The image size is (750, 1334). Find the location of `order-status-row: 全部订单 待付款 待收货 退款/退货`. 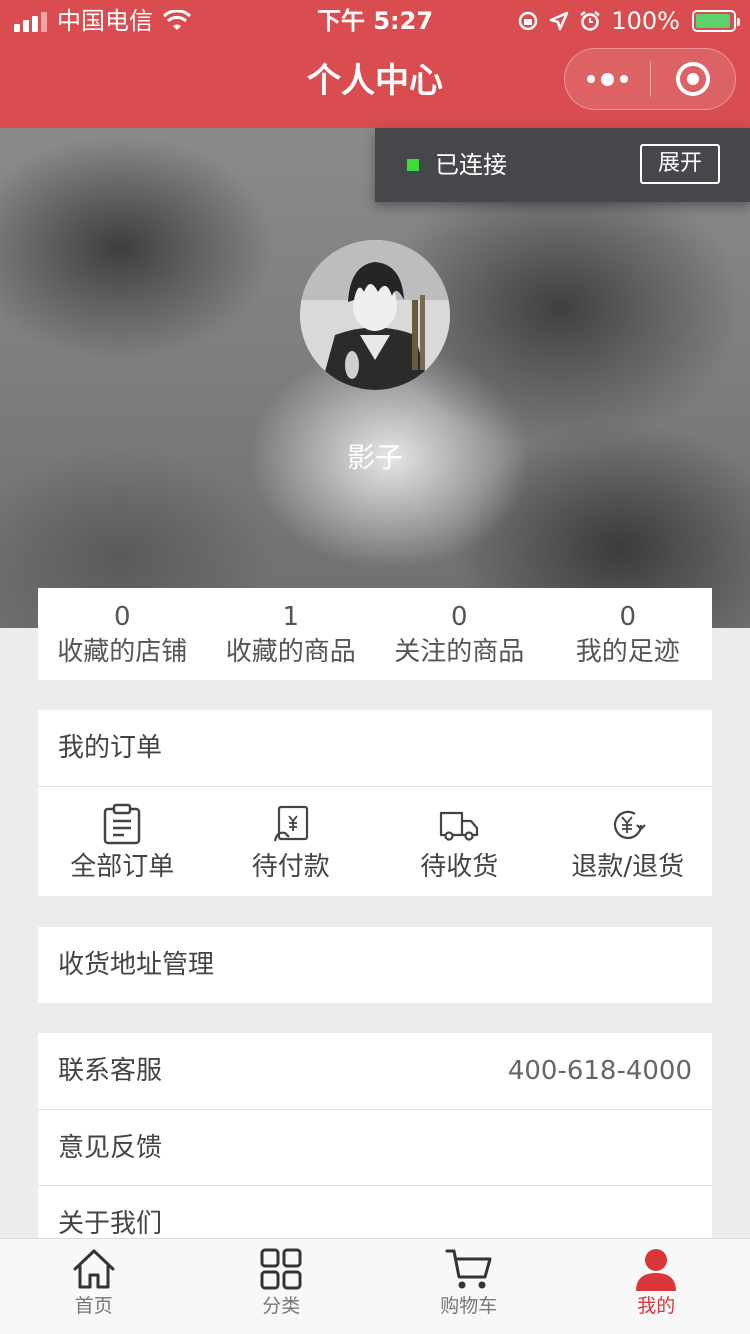

order-status-row: 全部订单 待付款 待收货 退款/退货 is located at coordinates (375, 841).